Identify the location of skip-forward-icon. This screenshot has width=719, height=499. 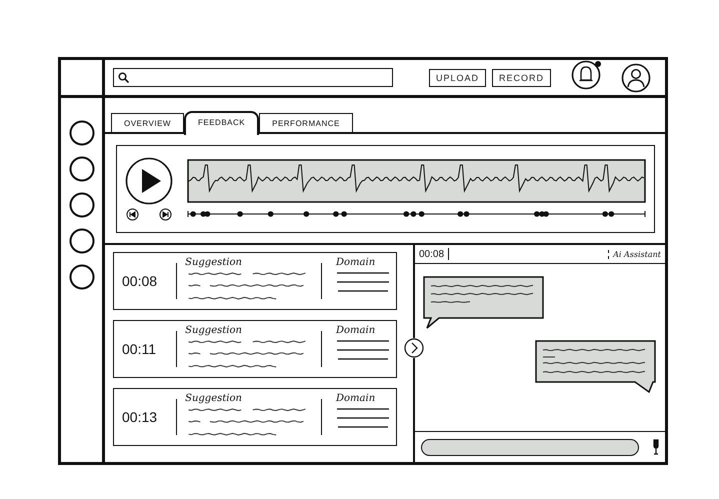
(165, 214).